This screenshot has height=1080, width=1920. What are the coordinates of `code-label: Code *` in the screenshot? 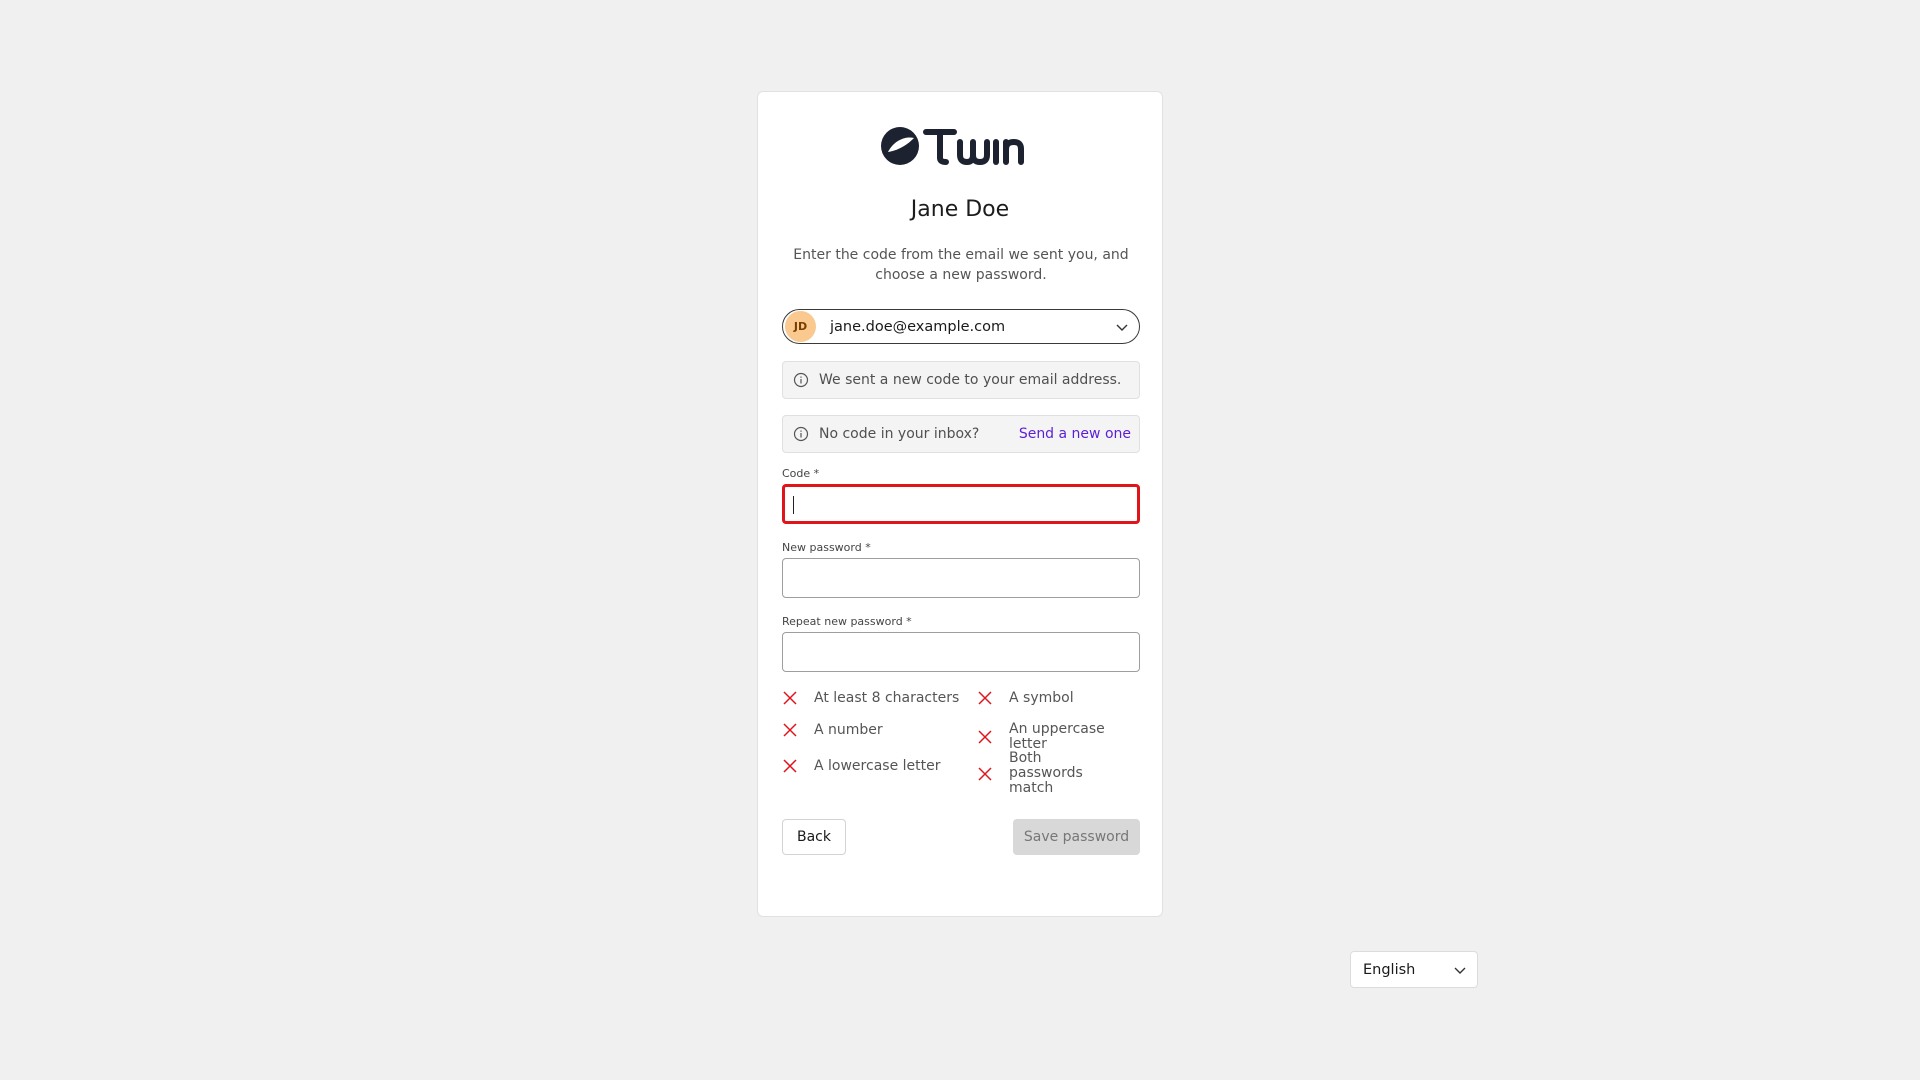 It's located at (801, 473).